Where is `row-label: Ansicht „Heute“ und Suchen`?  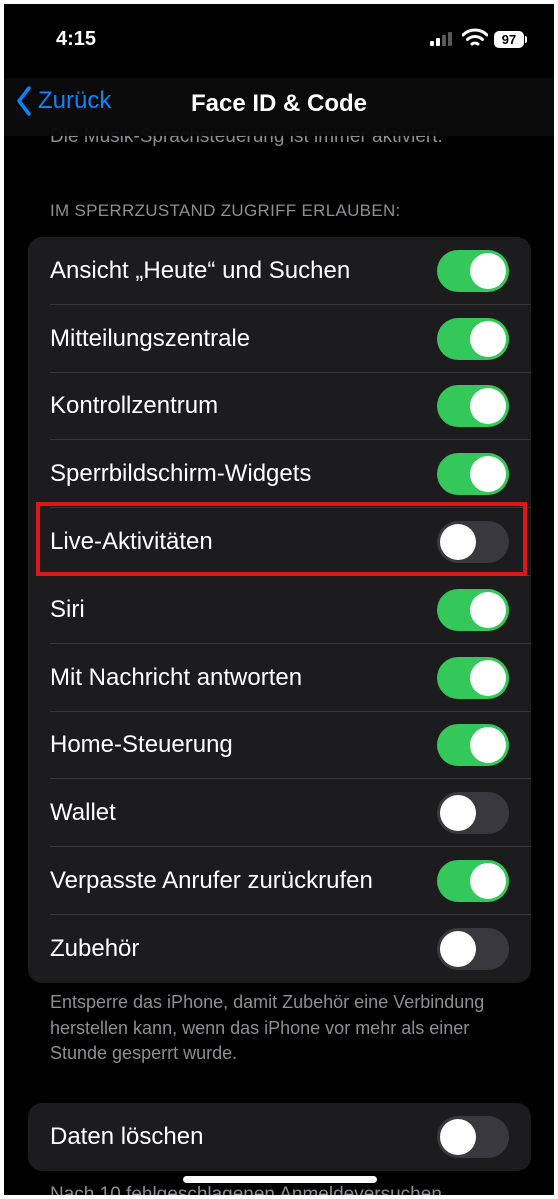
row-label: Ansicht „Heute“ und Suchen is located at coordinates (200, 270).